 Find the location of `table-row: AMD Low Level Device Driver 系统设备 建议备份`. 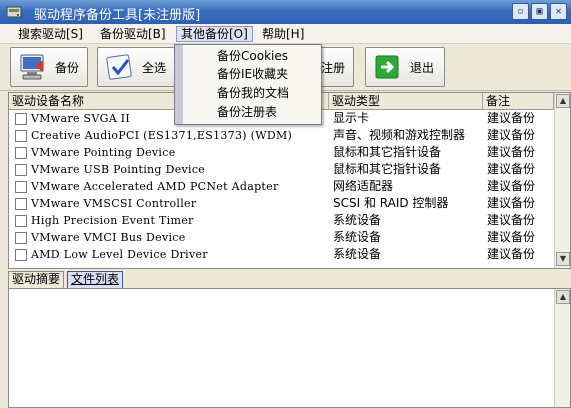

table-row: AMD Low Level Device Driver 系统设备 建议备份 is located at coordinates (281, 254).